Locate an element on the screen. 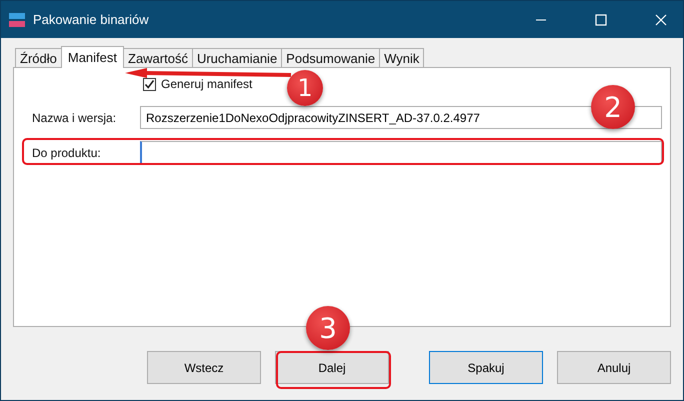  dialog-button: Spakuj is located at coordinates (486, 367).